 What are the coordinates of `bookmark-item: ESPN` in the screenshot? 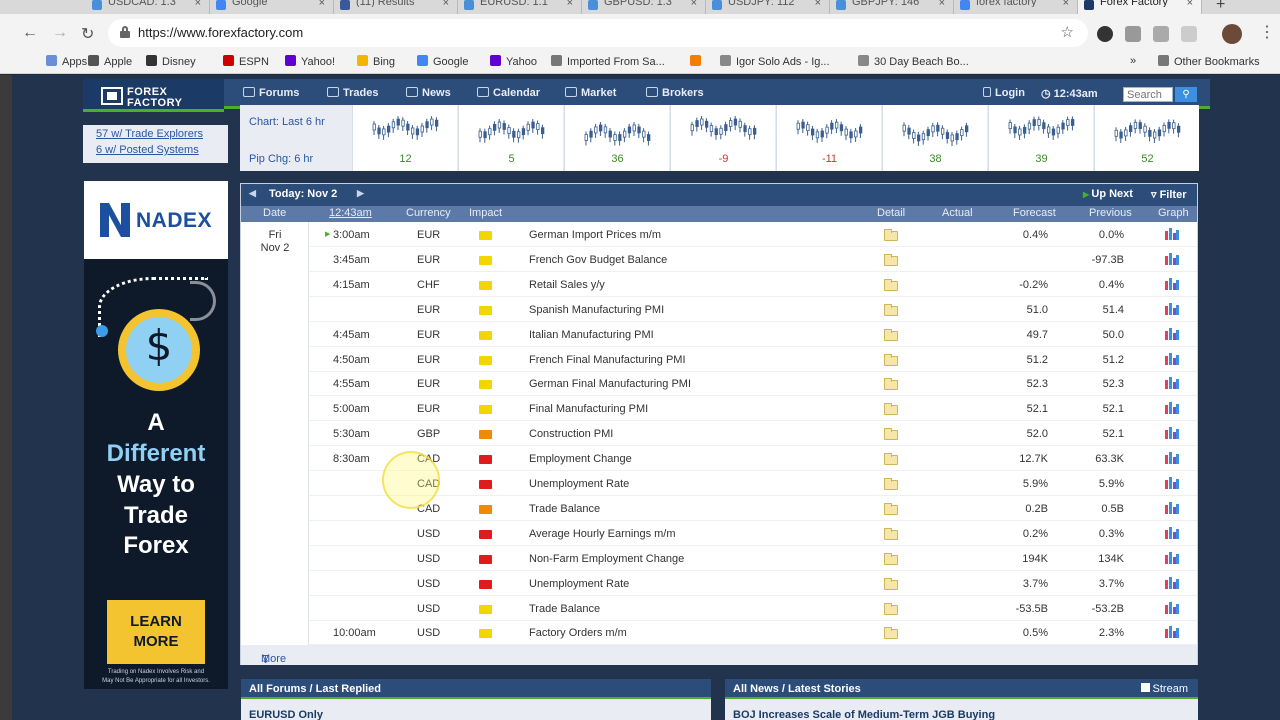 It's located at (246, 61).